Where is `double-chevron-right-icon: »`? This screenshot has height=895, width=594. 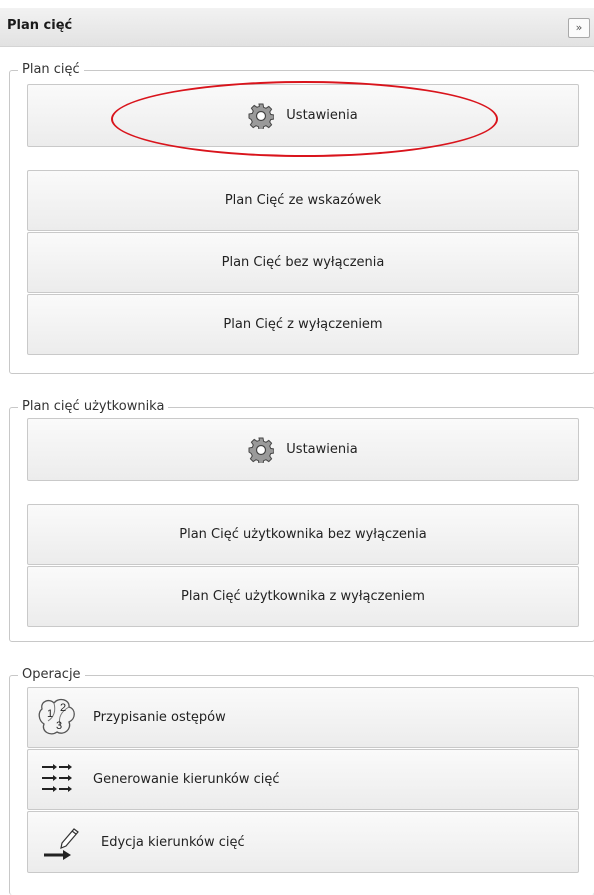
double-chevron-right-icon: » is located at coordinates (579, 27).